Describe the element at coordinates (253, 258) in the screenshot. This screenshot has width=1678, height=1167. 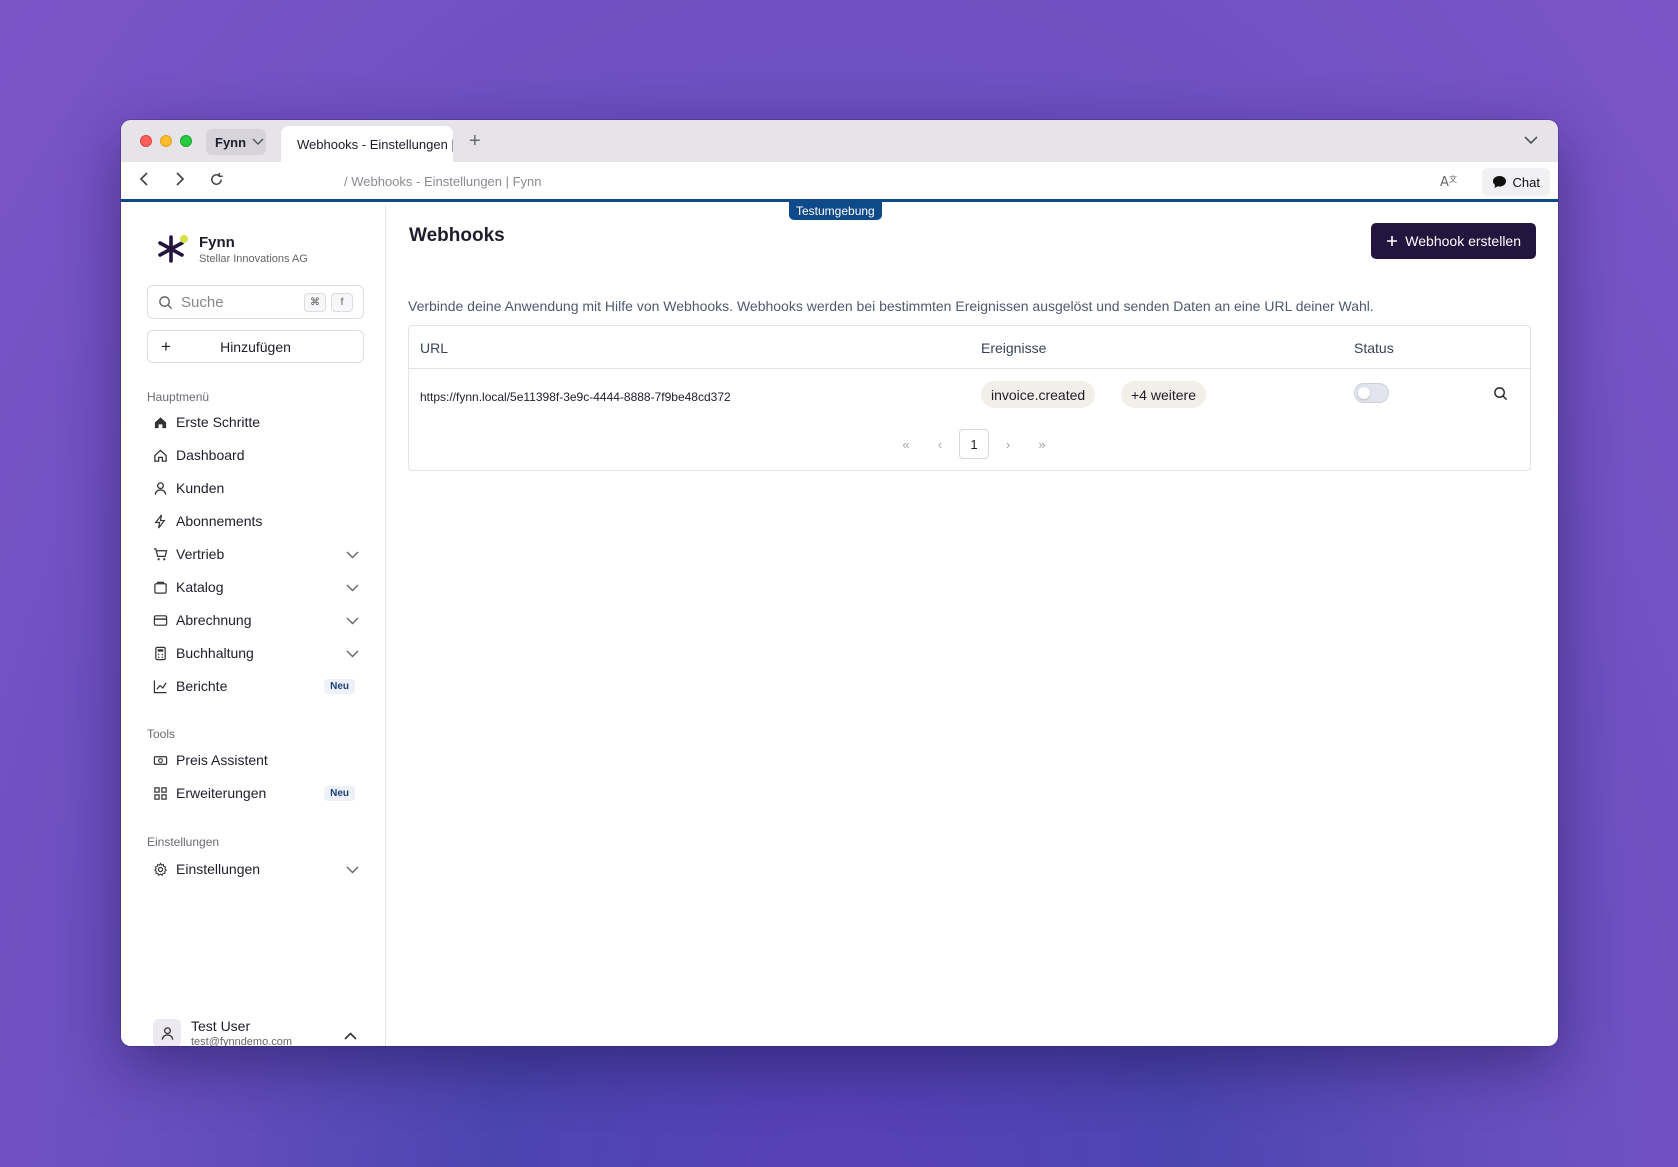
I see `brand-organization: Stellar Innovations AG` at that location.